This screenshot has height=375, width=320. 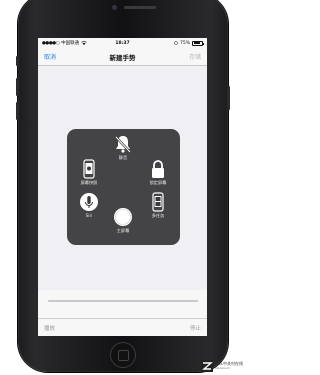 I want to click on at-item-home: 主屏幕, so click(x=123, y=220).